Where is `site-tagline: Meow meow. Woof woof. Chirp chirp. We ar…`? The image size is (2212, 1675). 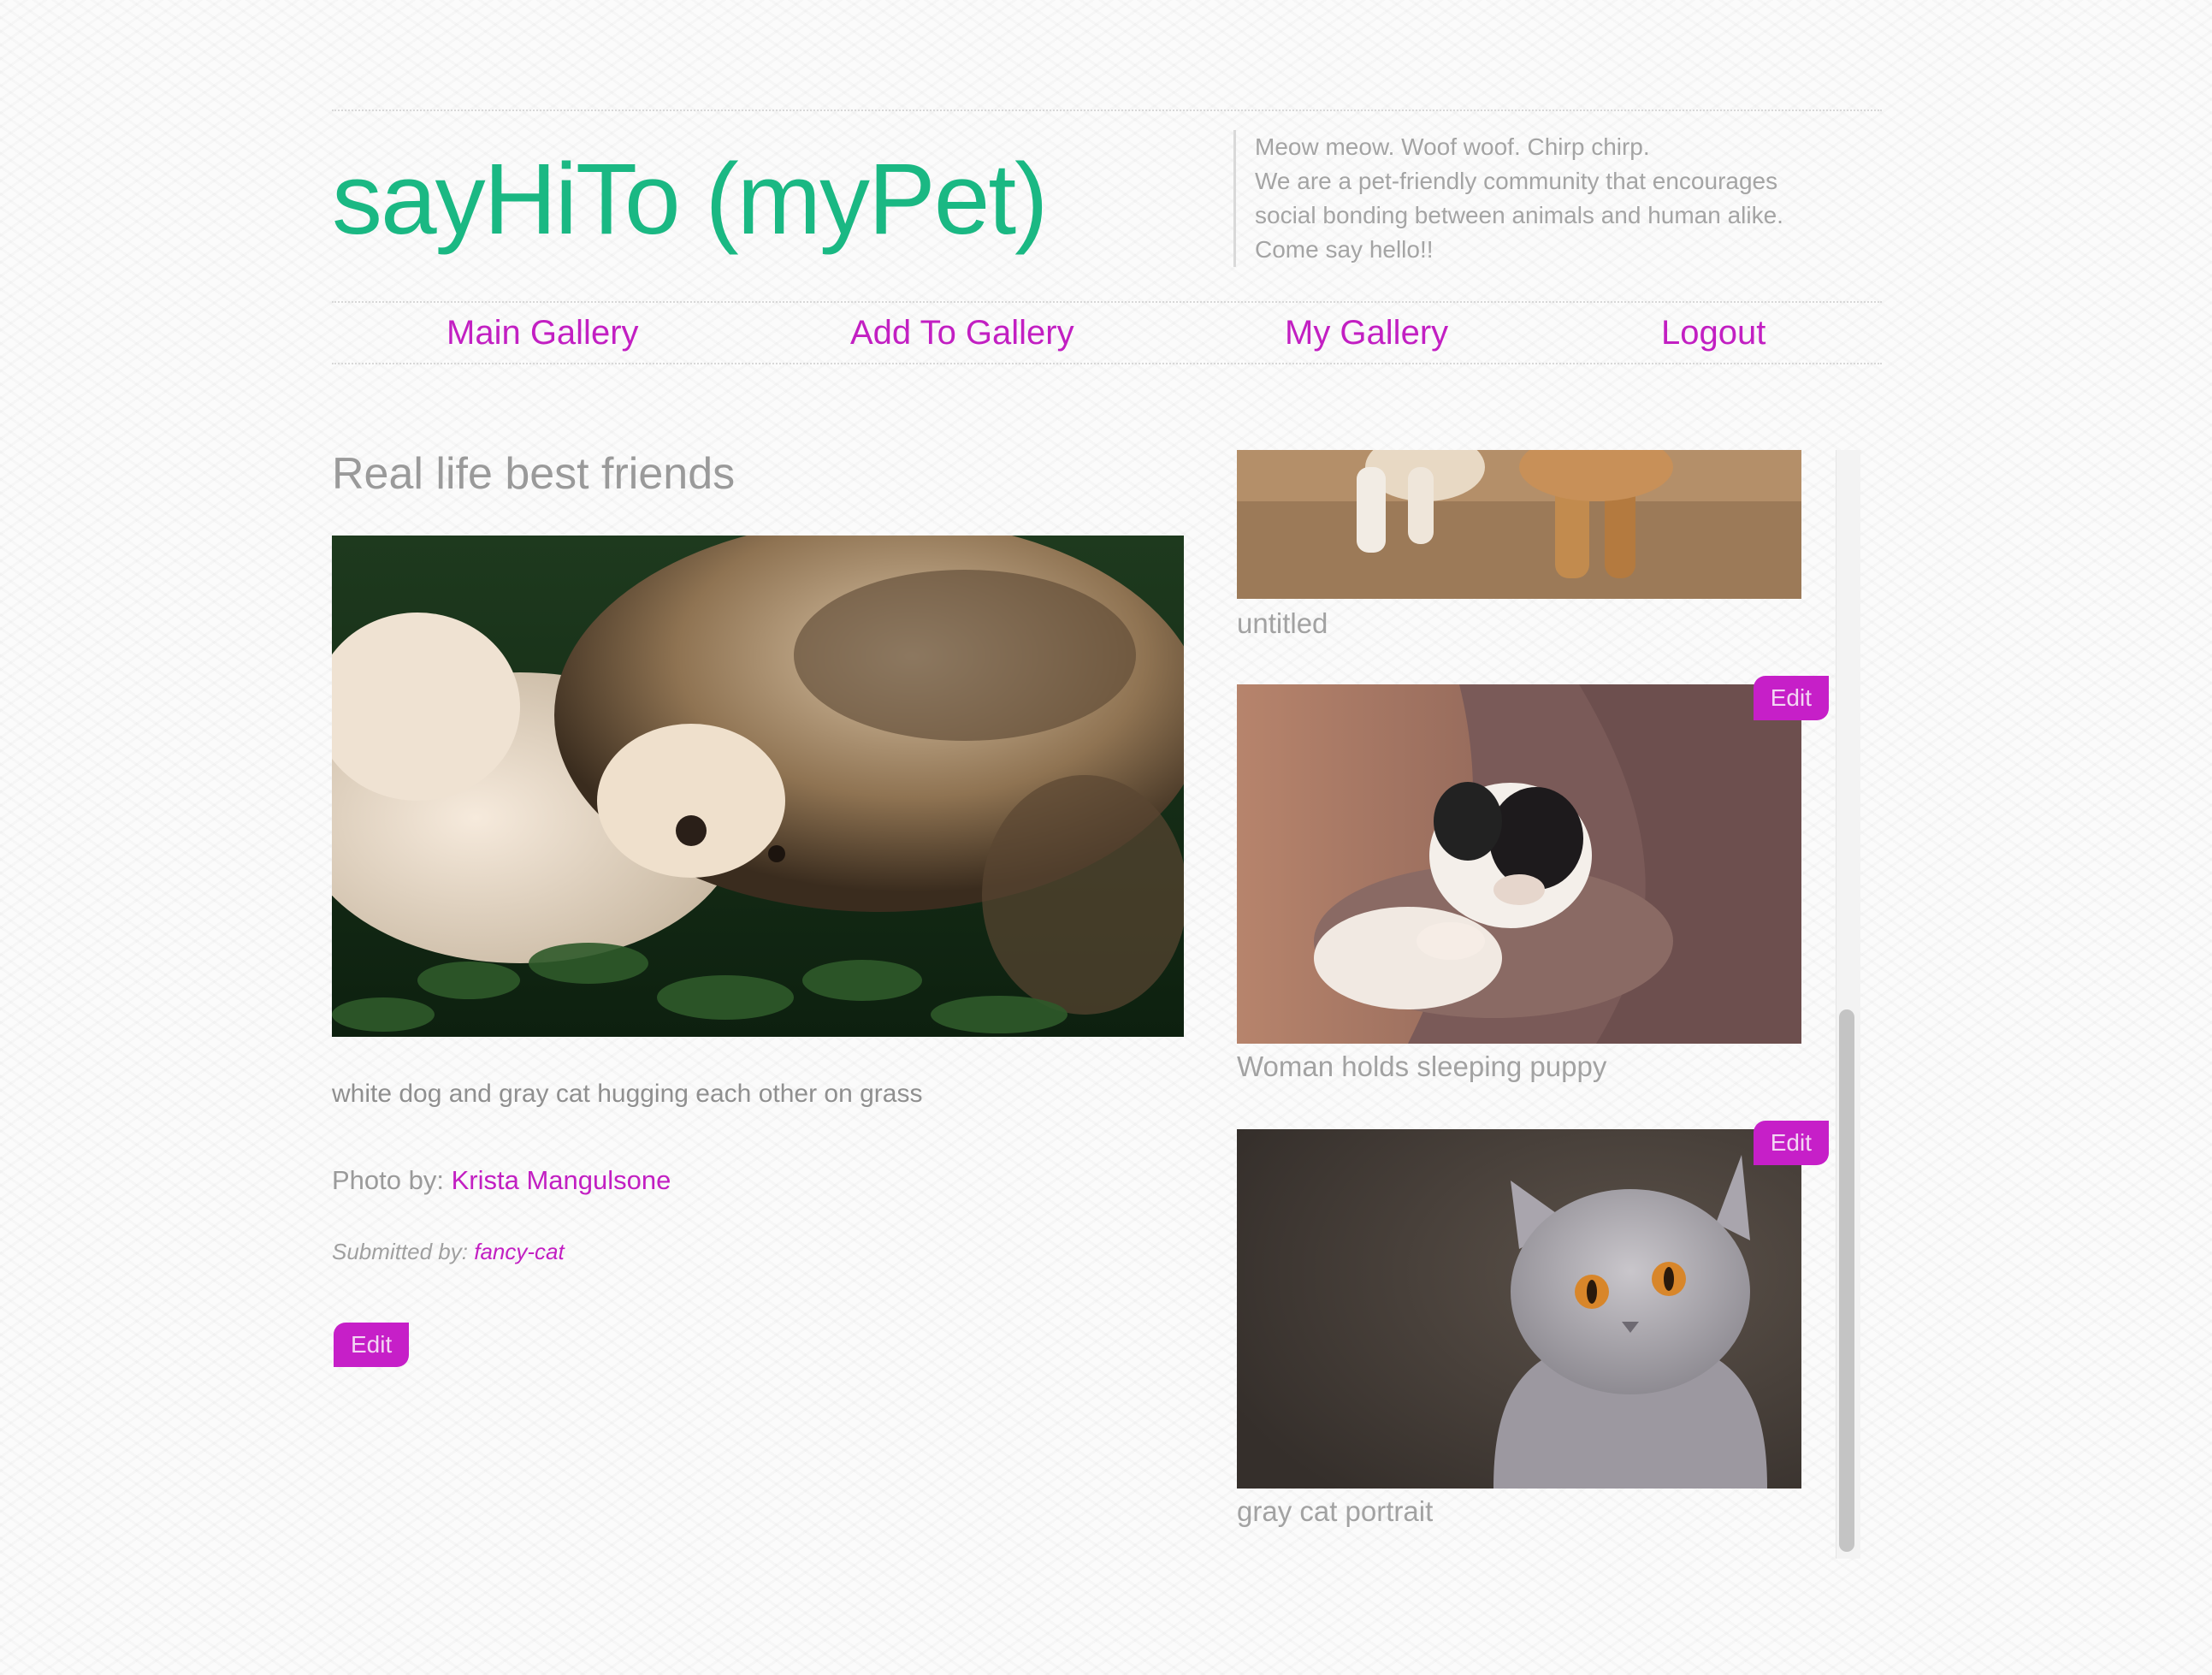
site-tagline: Meow meow. Woof woof. Chirp chirp. We ar… is located at coordinates (1552, 198).